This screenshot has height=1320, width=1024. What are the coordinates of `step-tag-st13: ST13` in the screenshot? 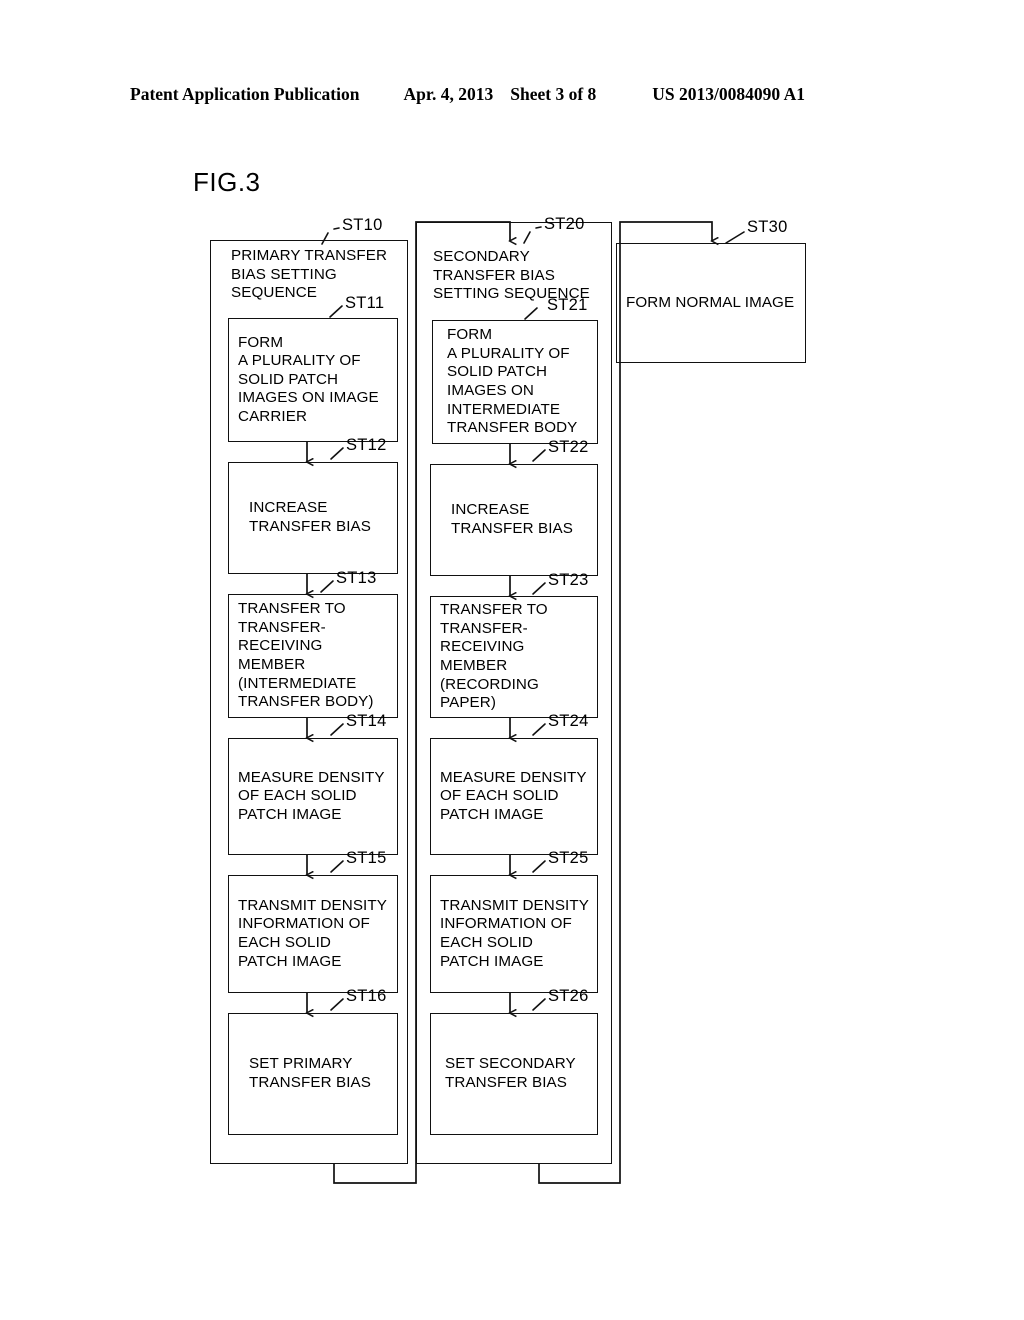 It's located at (356, 578).